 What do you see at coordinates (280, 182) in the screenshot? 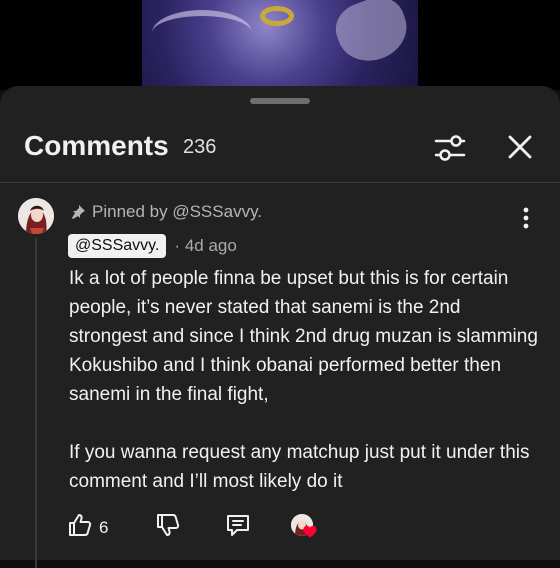
I see `header-divider` at bounding box center [280, 182].